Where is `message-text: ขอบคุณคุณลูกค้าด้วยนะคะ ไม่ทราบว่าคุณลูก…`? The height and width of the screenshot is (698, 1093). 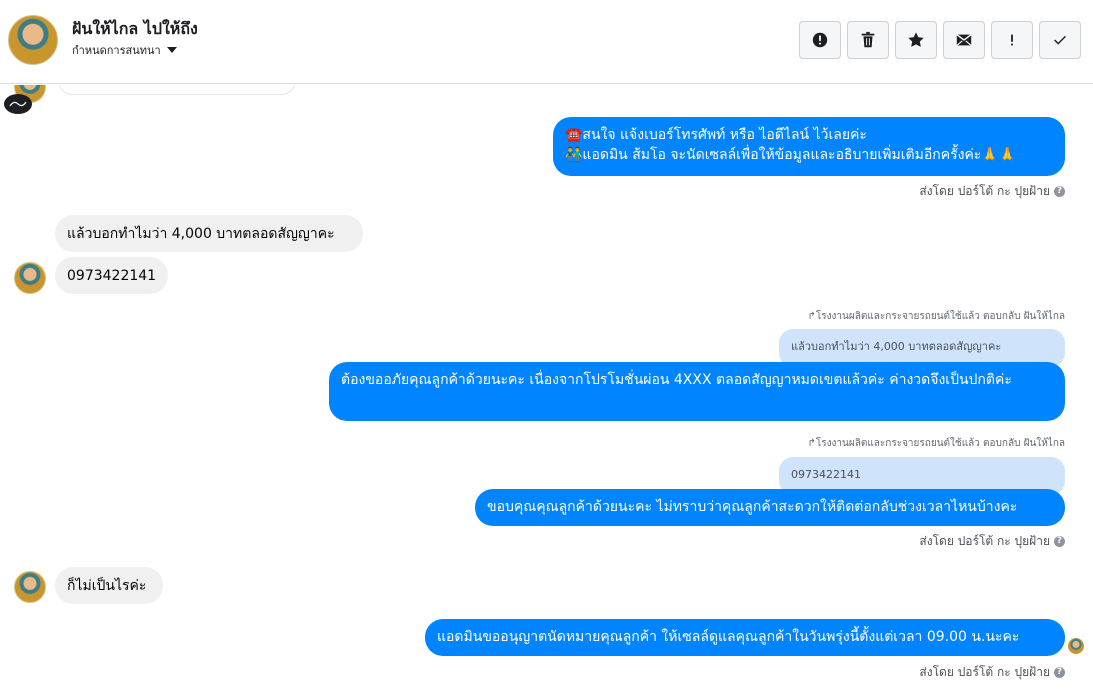 message-text: ขอบคุณคุณลูกค้าด้วยนะคะ ไม่ทราบว่าคุณลูก… is located at coordinates (752, 507).